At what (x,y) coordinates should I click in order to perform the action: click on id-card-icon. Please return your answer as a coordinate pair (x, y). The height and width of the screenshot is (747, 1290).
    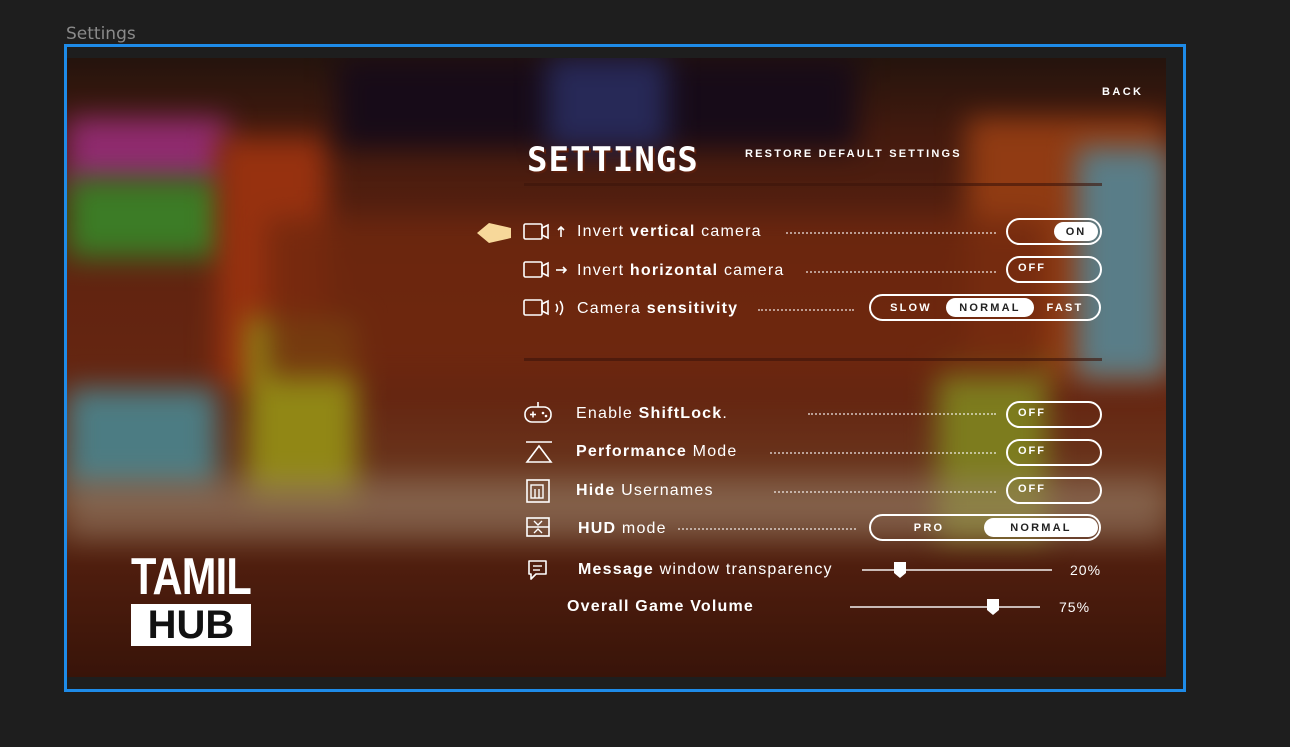
    Looking at the image, I should click on (538, 491).